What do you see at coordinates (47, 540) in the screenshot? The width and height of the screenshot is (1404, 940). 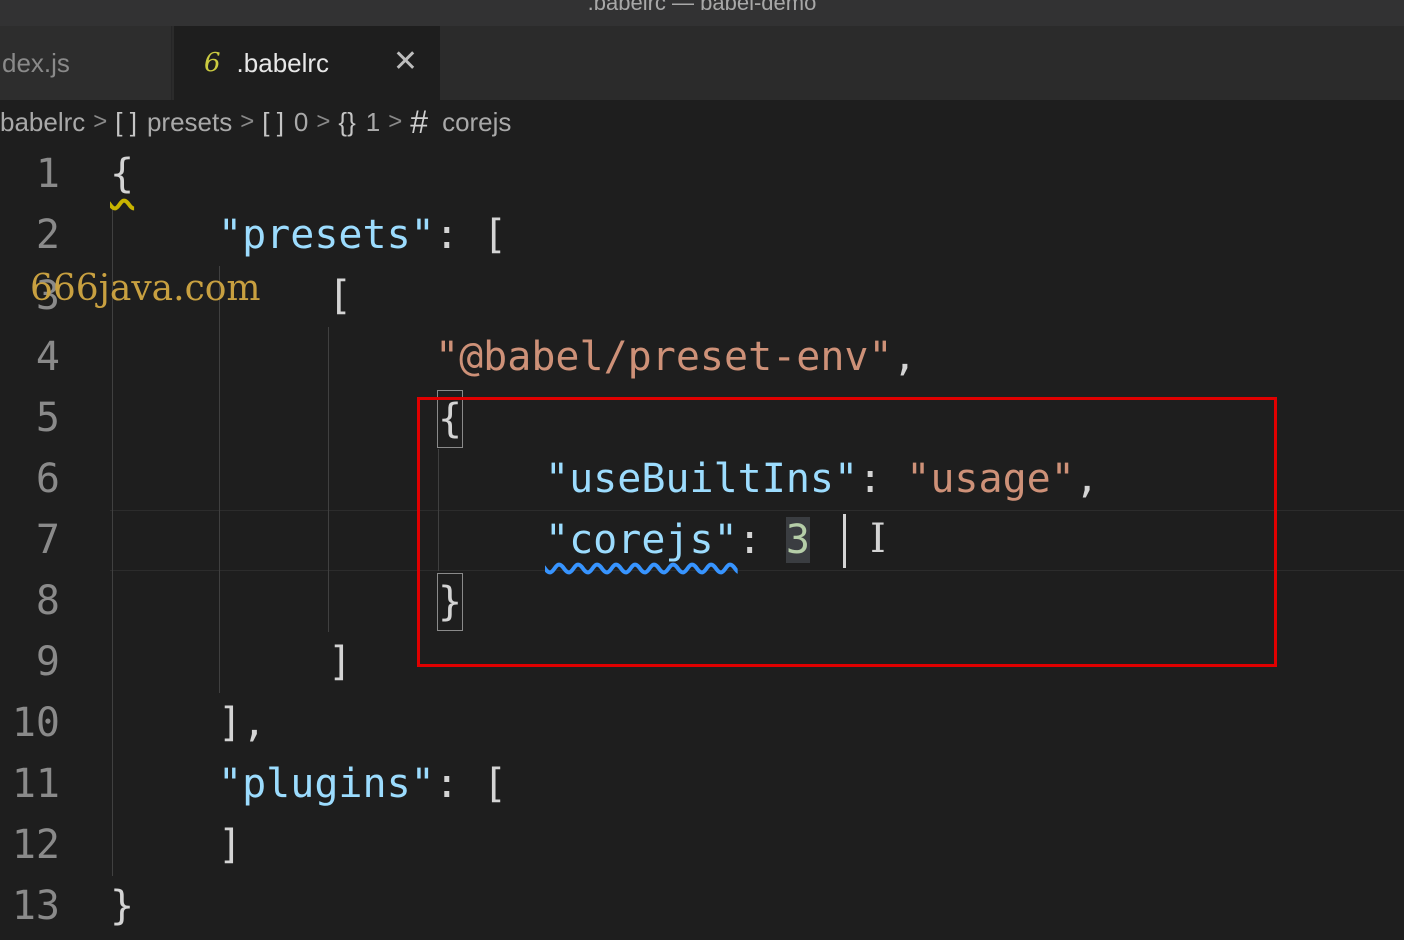 I see `line-number: 7` at bounding box center [47, 540].